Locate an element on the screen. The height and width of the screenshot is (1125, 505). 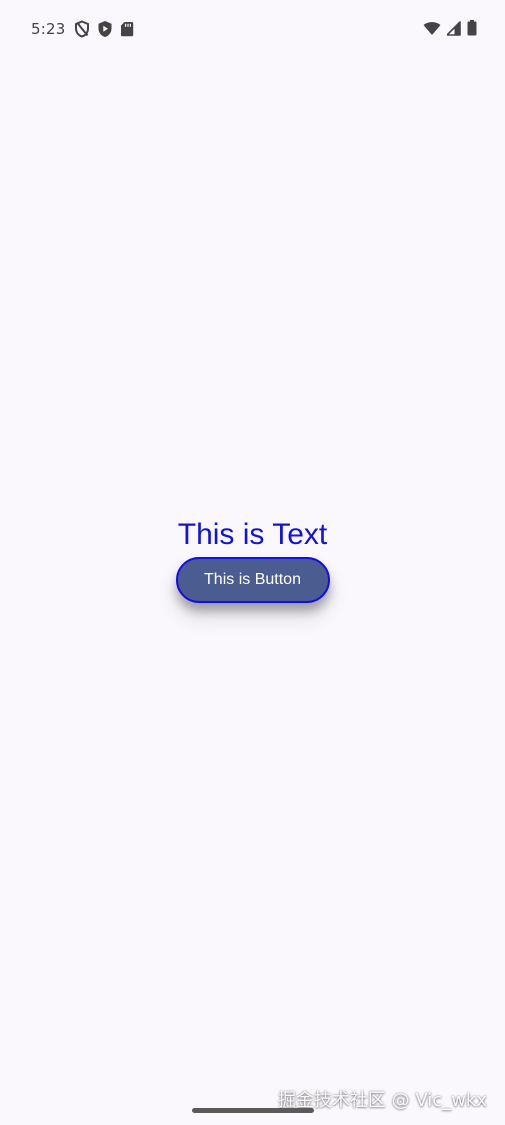
wifi-icon is located at coordinates (432, 28).